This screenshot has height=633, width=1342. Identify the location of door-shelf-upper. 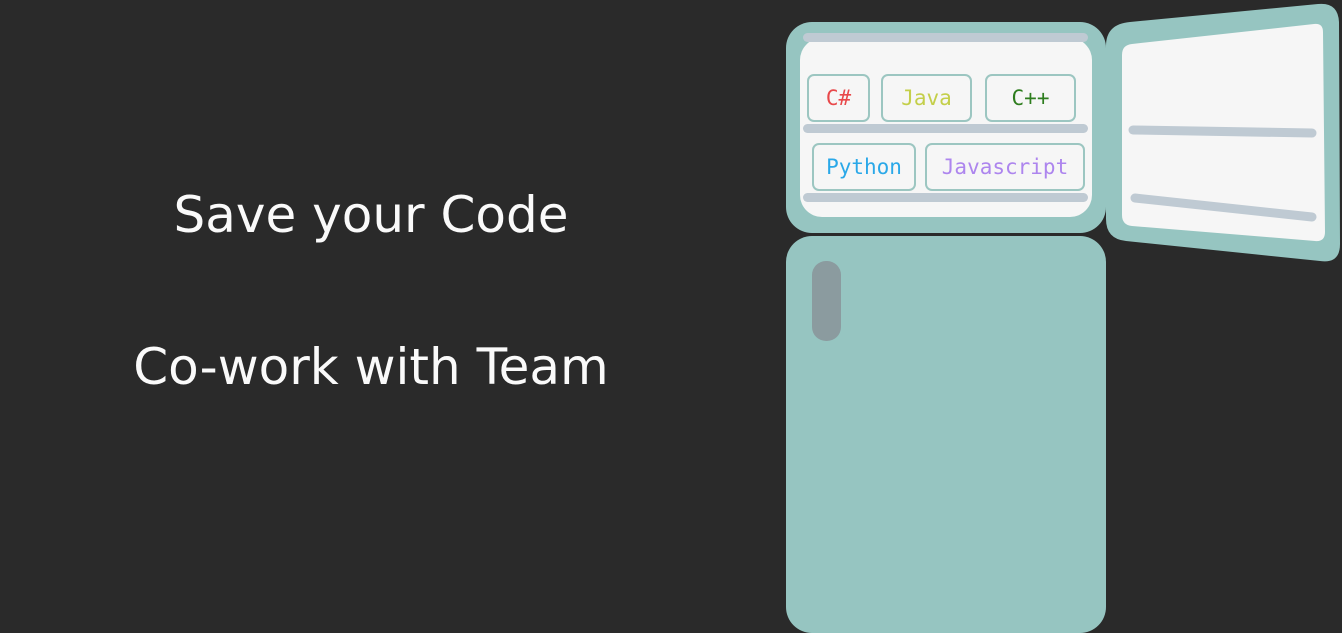
(1222, 131).